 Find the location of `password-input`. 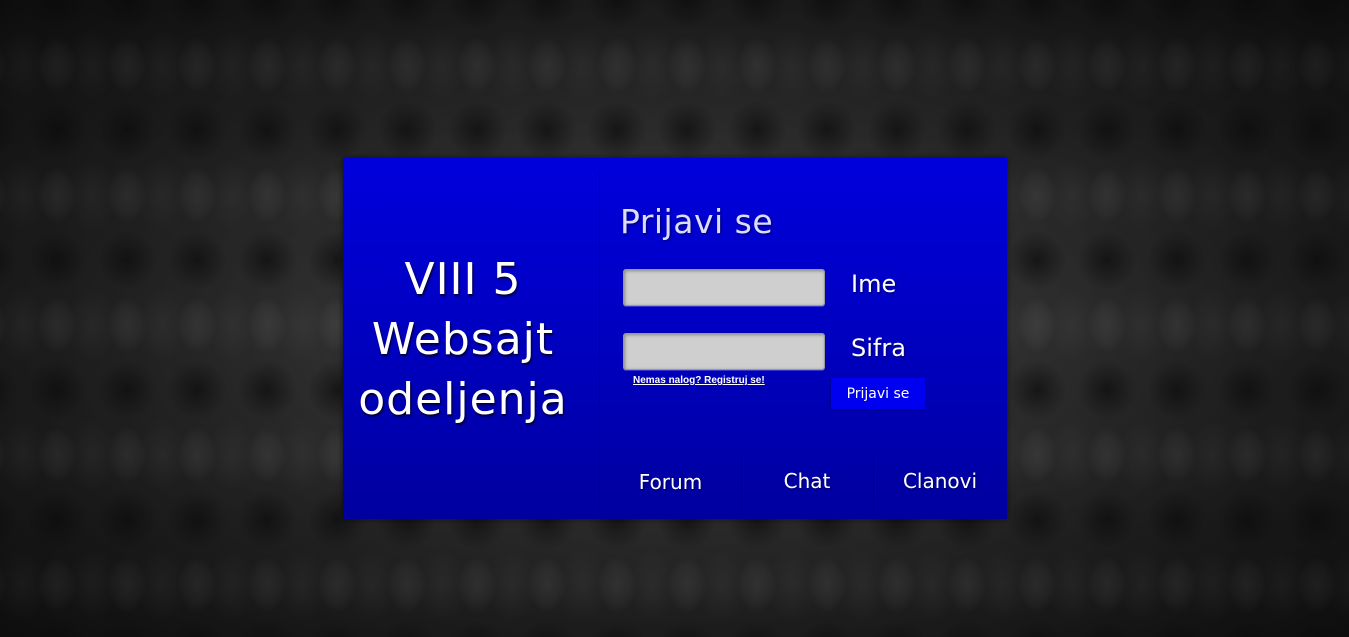

password-input is located at coordinates (724, 351).